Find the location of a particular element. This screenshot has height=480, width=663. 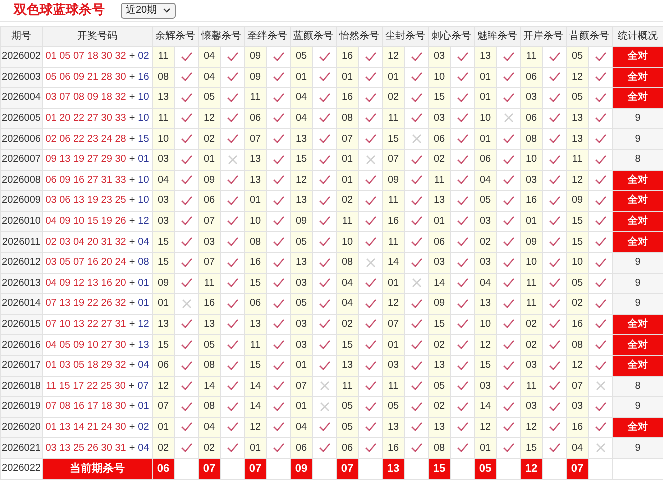

column-header: 期号 is located at coordinates (21, 36).